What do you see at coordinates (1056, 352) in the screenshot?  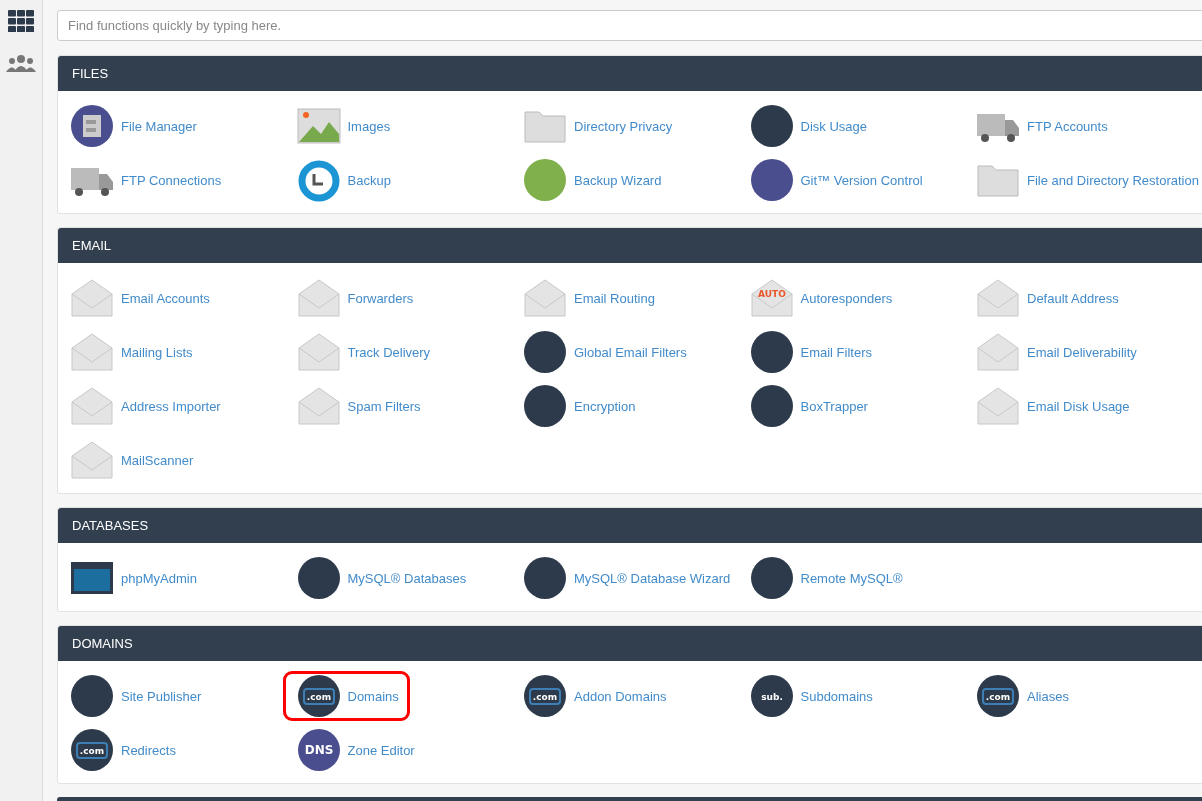 I see `function-link: Email Deliverability` at bounding box center [1056, 352].